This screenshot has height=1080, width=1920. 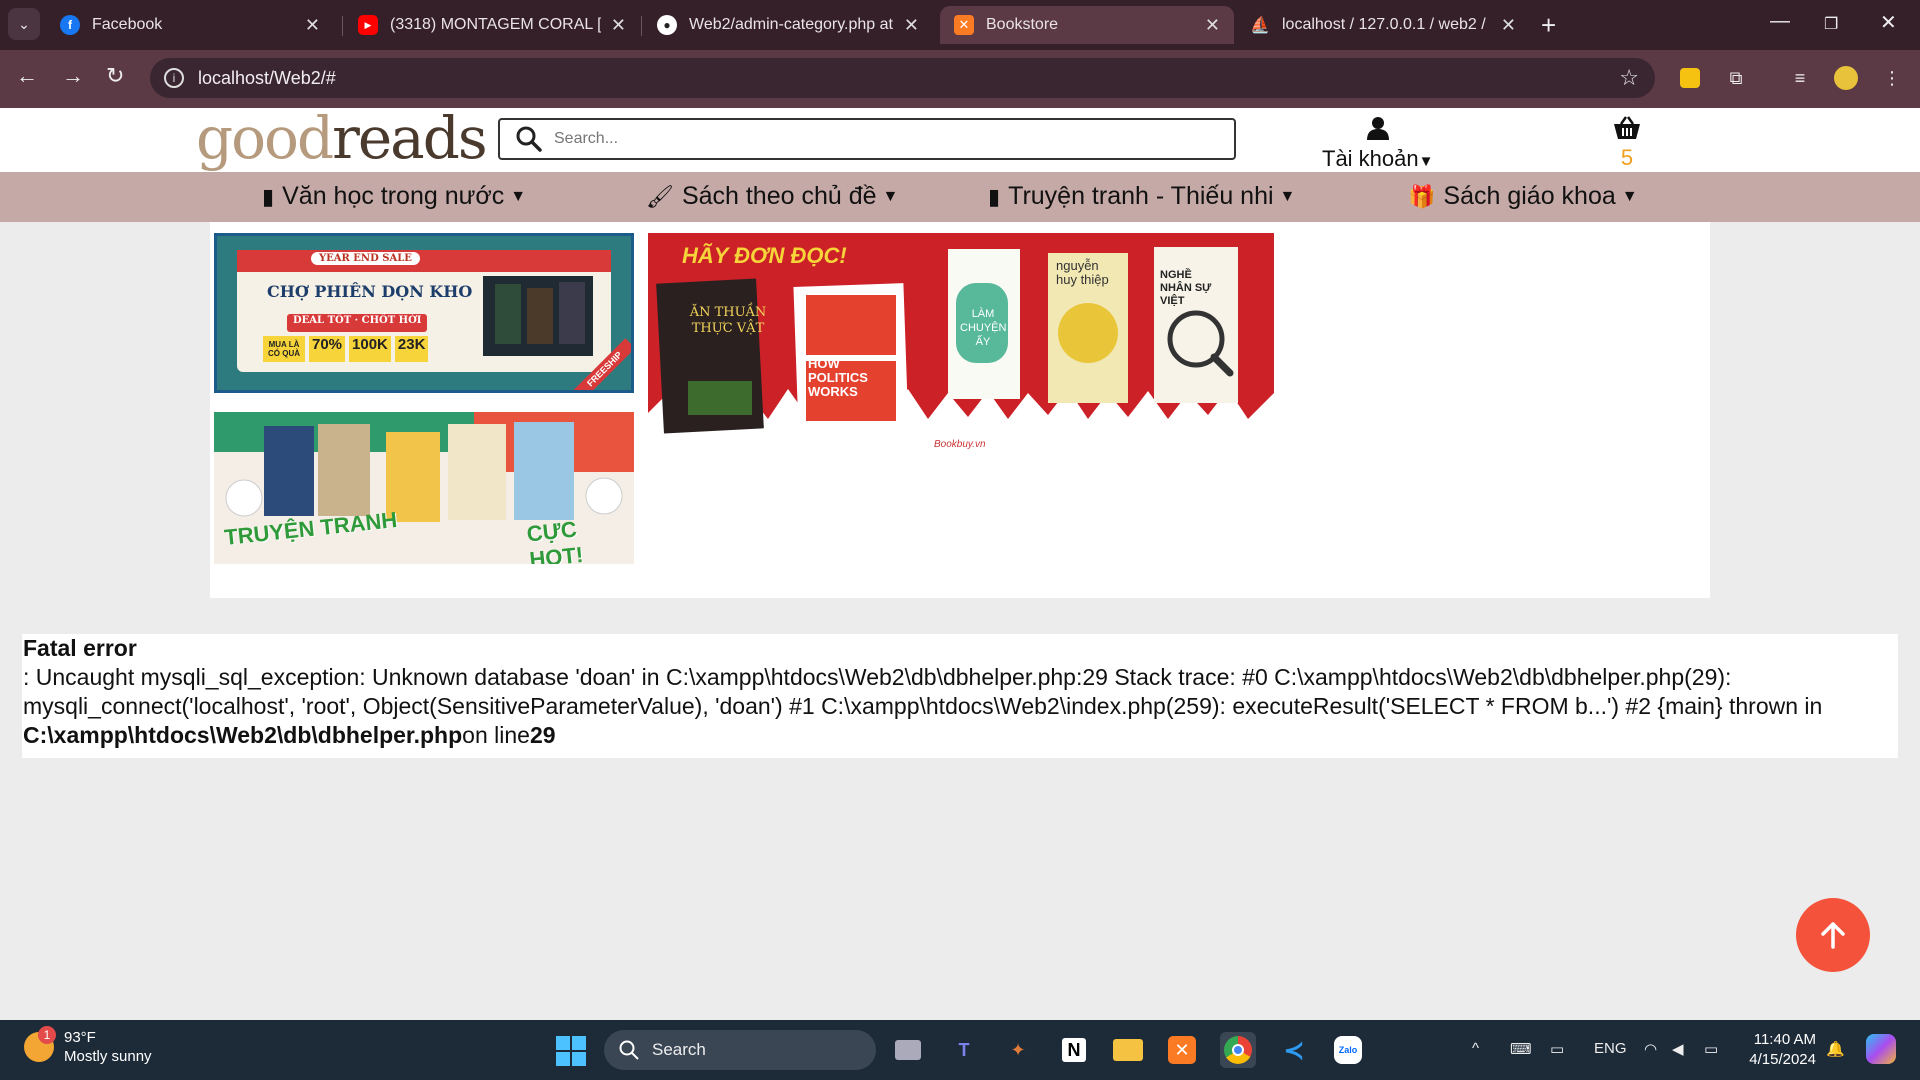 I want to click on extension-yellow-icon, so click(x=1690, y=78).